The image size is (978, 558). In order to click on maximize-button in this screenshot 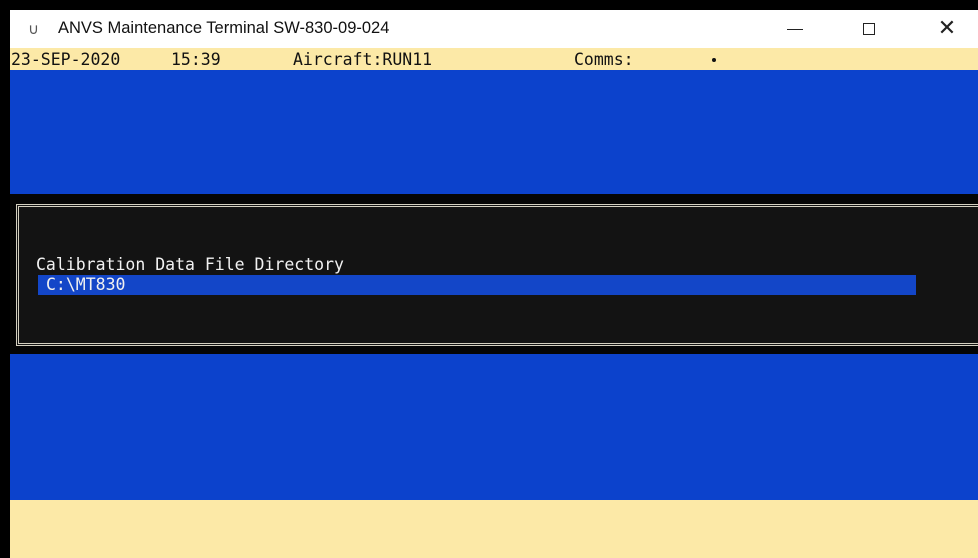, I will do `click(869, 29)`.